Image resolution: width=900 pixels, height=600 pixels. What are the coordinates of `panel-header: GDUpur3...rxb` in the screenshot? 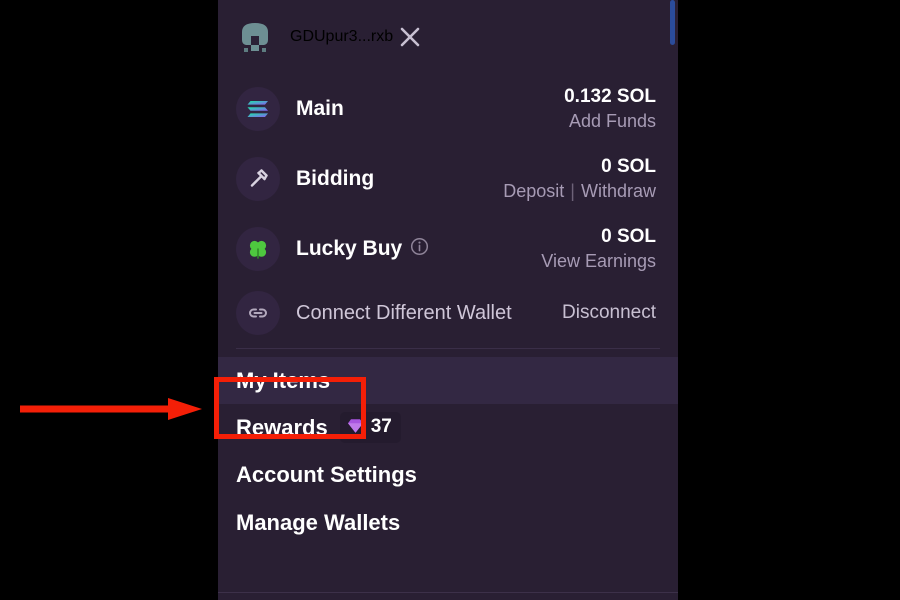 It's located at (448, 37).